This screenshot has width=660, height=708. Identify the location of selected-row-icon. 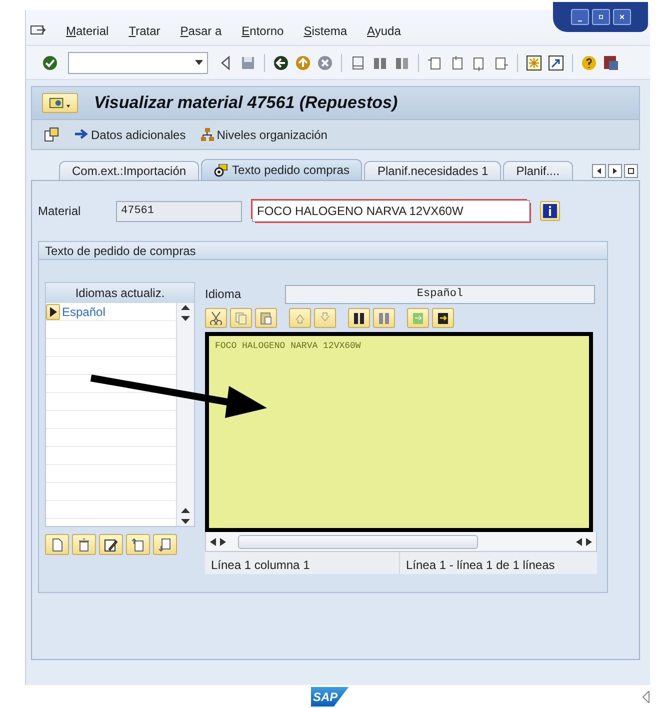
(53, 311).